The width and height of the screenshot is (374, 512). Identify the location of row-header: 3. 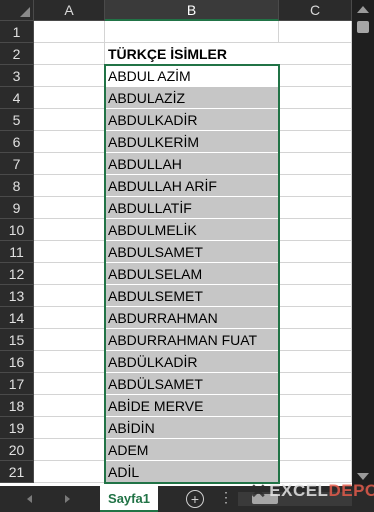
(17, 76).